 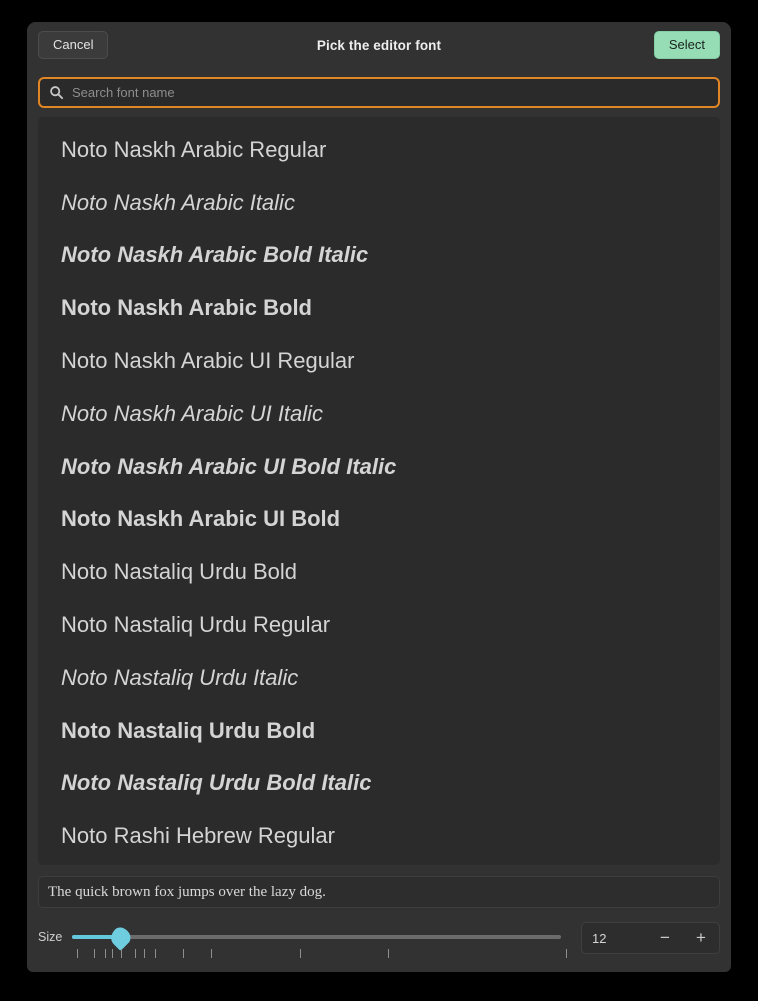 I want to click on dialog-title: Pick the editor font, so click(x=379, y=45).